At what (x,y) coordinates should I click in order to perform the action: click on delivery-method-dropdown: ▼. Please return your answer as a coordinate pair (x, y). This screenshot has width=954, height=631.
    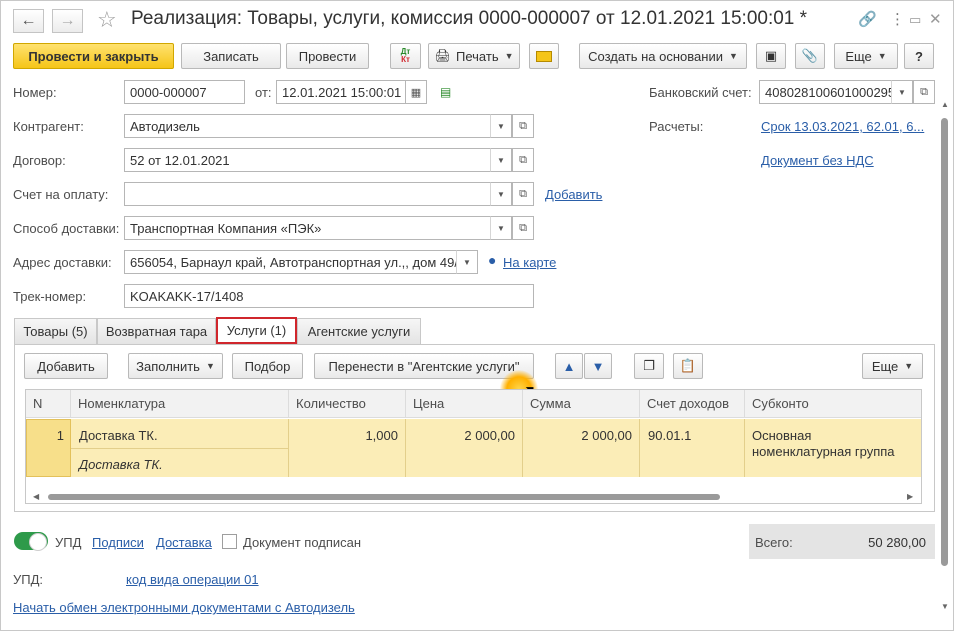
    Looking at the image, I should click on (501, 228).